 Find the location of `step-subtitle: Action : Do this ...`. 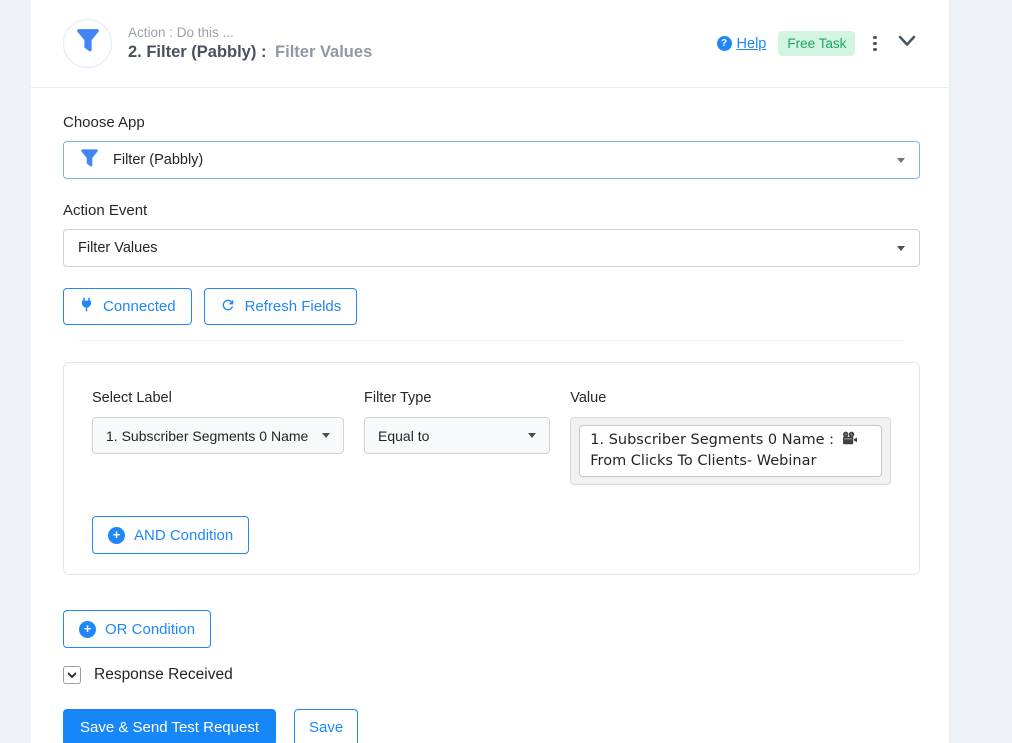

step-subtitle: Action : Do this ... is located at coordinates (181, 32).